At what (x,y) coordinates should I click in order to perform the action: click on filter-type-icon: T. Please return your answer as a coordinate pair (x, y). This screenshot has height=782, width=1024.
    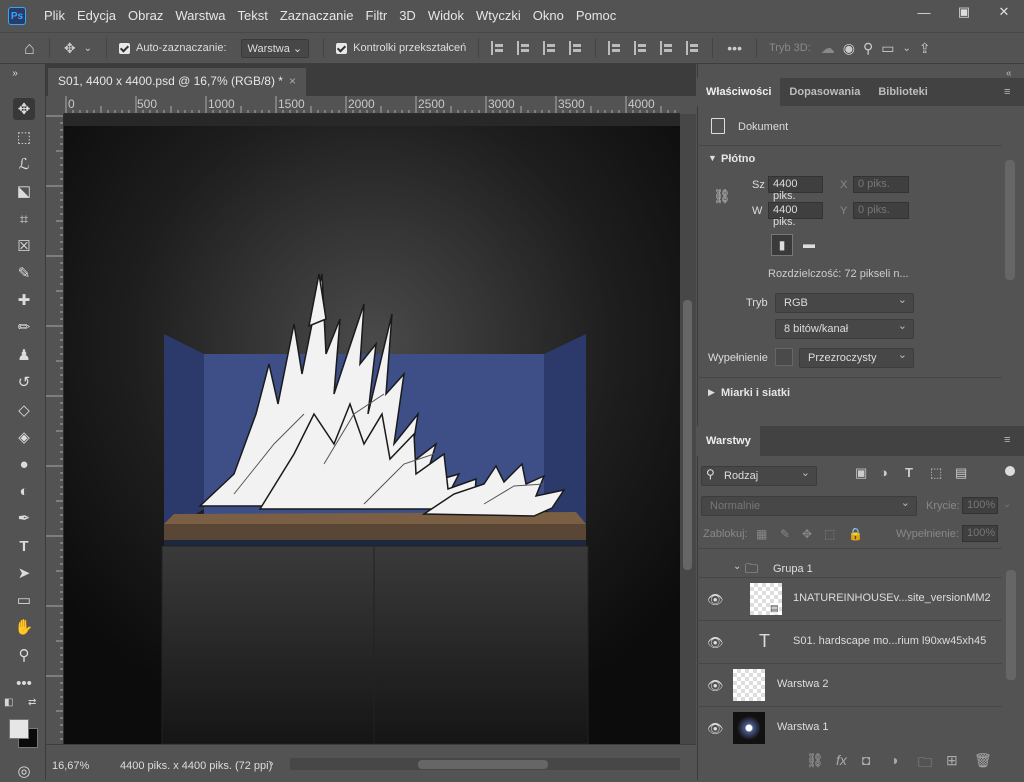
    Looking at the image, I should click on (909, 472).